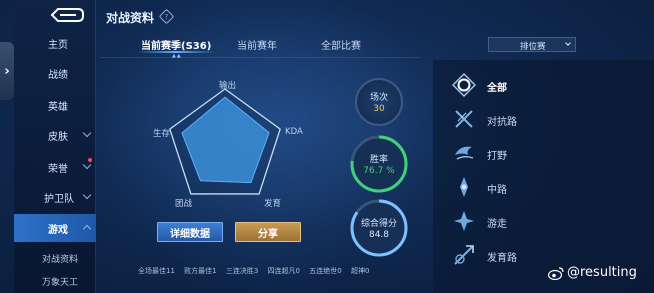  Describe the element at coordinates (67, 15) in the screenshot. I see `back-arrow-icon` at that location.